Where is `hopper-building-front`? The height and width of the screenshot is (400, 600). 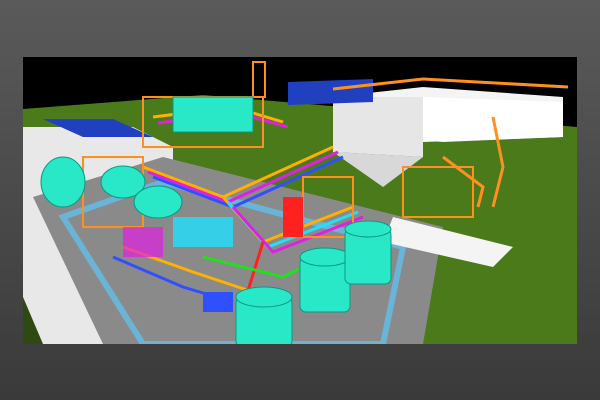 hopper-building-front is located at coordinates (378, 127).